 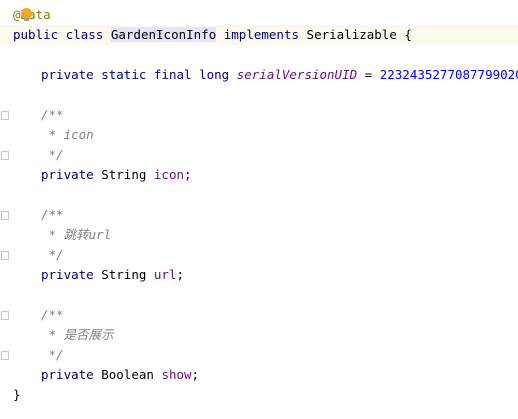 What do you see at coordinates (163, 34) in the screenshot?
I see `class-name: GardenIconInfo` at bounding box center [163, 34].